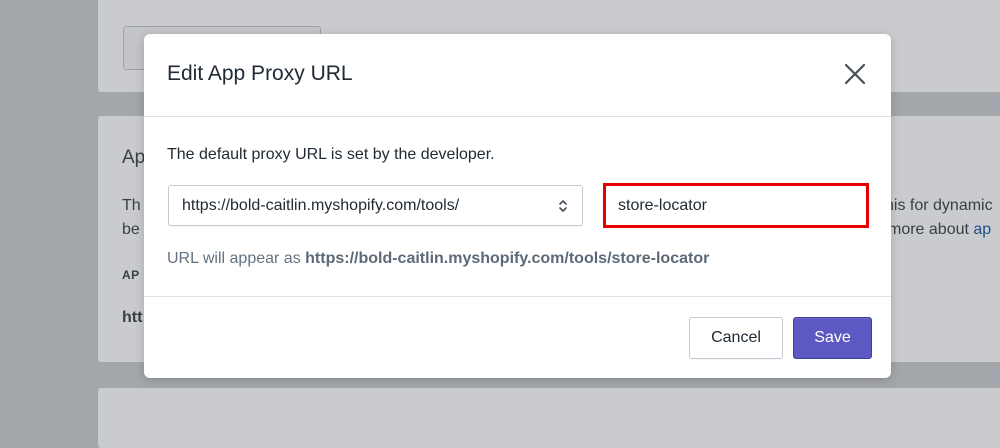 This screenshot has width=1000, height=448. What do you see at coordinates (736, 205) in the screenshot?
I see `subpath-input` at bounding box center [736, 205].